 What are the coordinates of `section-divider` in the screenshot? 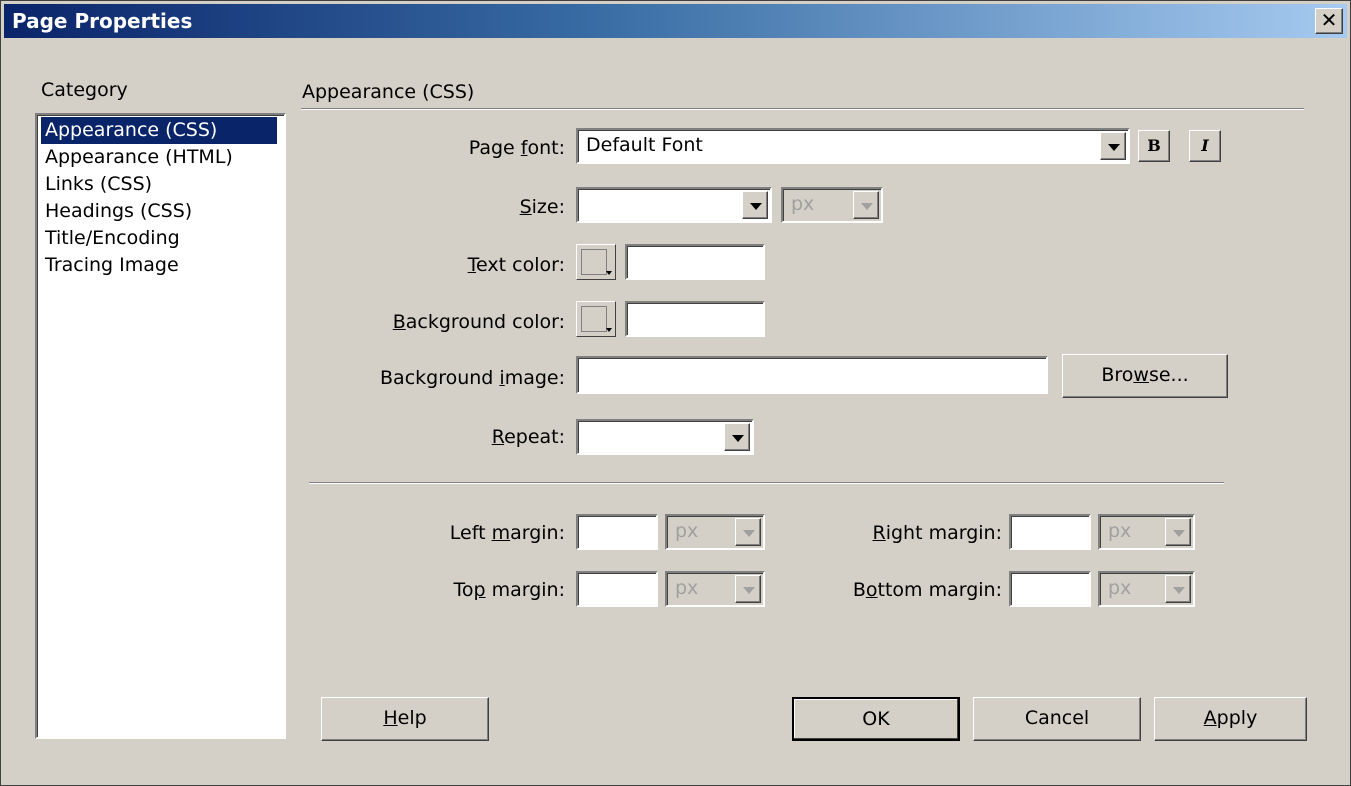 It's located at (802, 109).